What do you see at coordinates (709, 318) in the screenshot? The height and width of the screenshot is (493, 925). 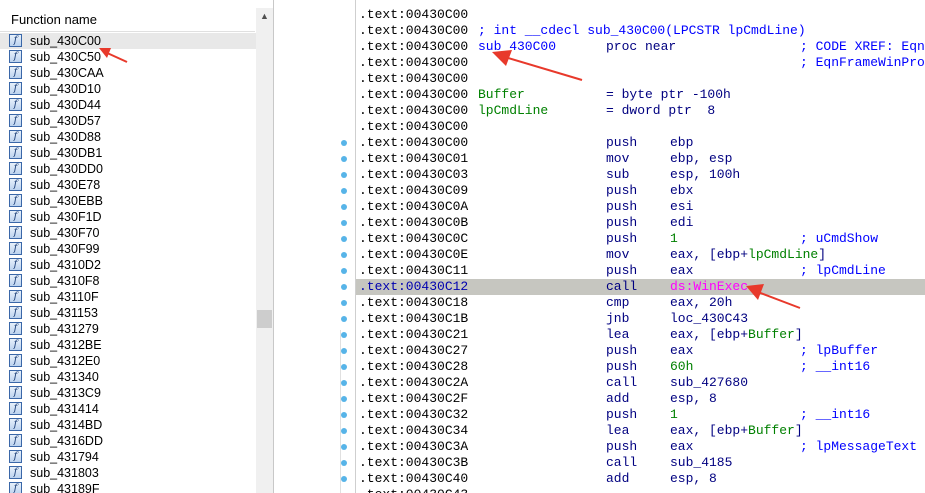 I see `operand-part: loc_430C43` at bounding box center [709, 318].